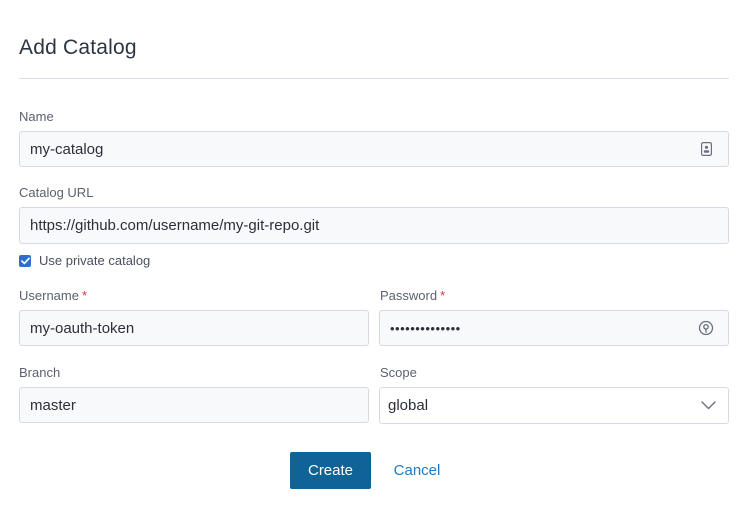 Image resolution: width=749 pixels, height=508 pixels. Describe the element at coordinates (417, 470) in the screenshot. I see `cancel-button: Cancel` at that location.